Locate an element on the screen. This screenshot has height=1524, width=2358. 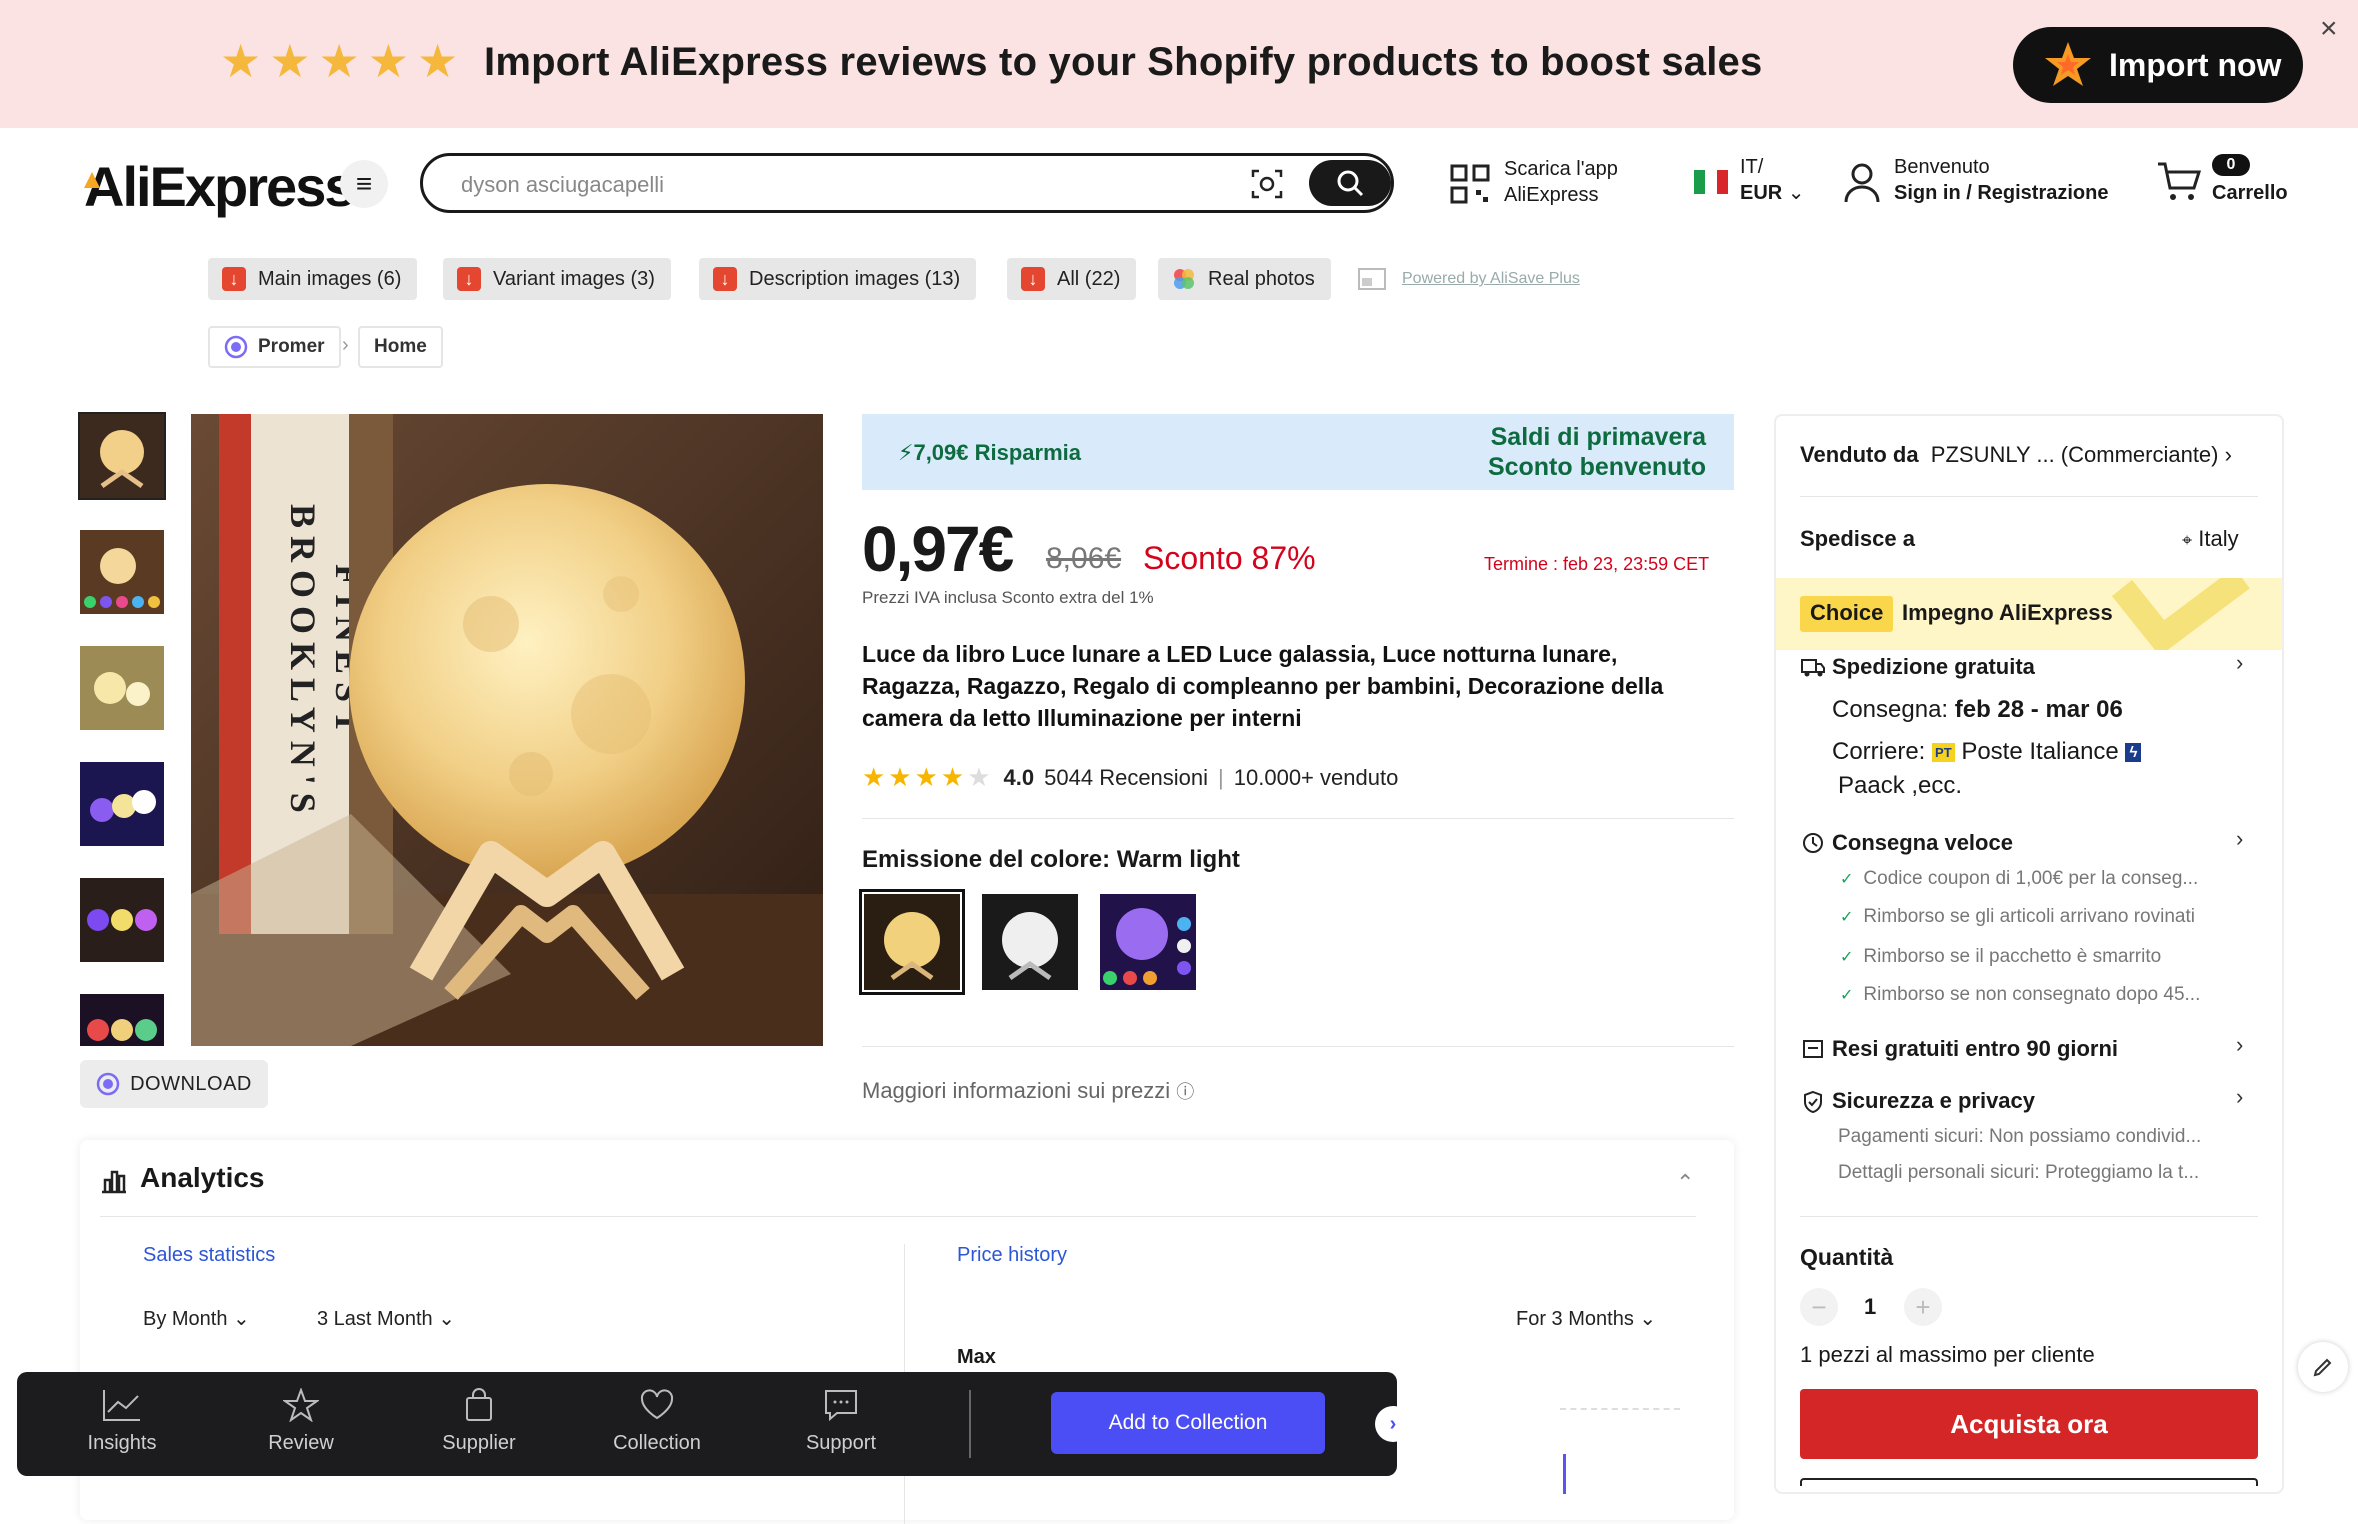
photos-icon is located at coordinates (1184, 279).